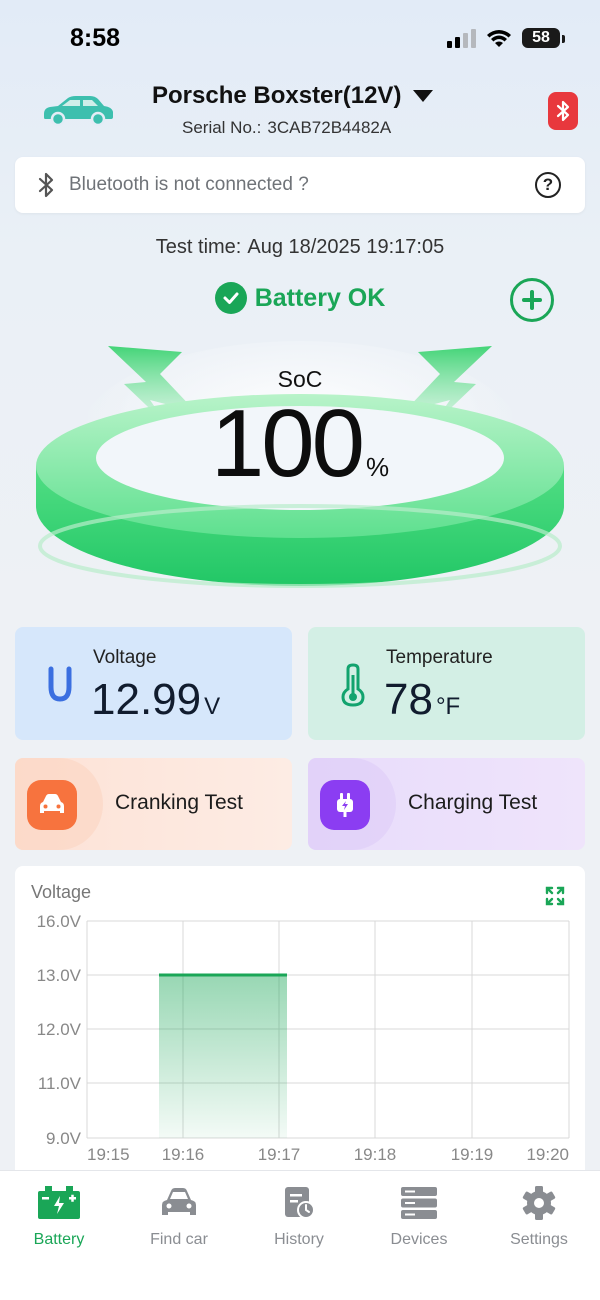 The height and width of the screenshot is (1300, 600). I want to click on cellular-signal-icon, so click(461, 38).